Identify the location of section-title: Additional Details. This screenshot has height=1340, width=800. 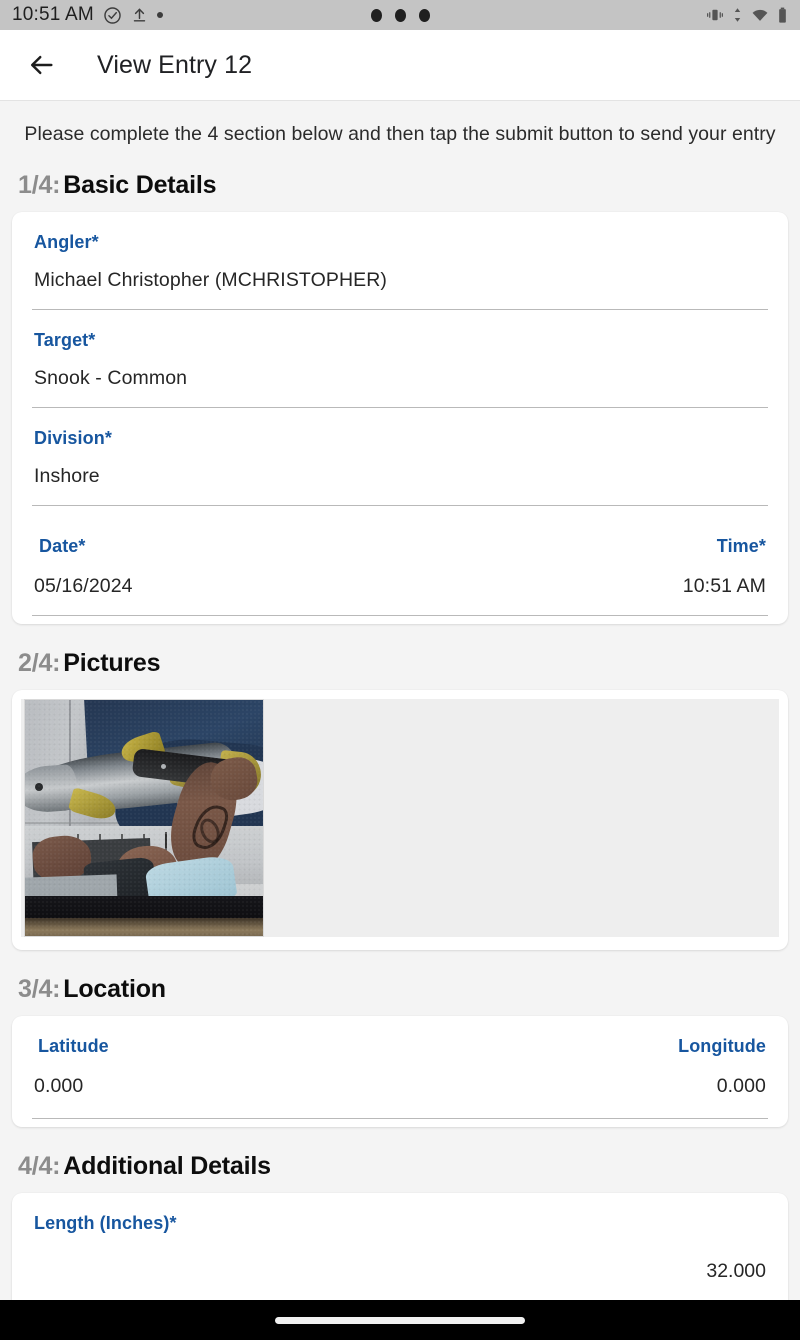
(167, 1166).